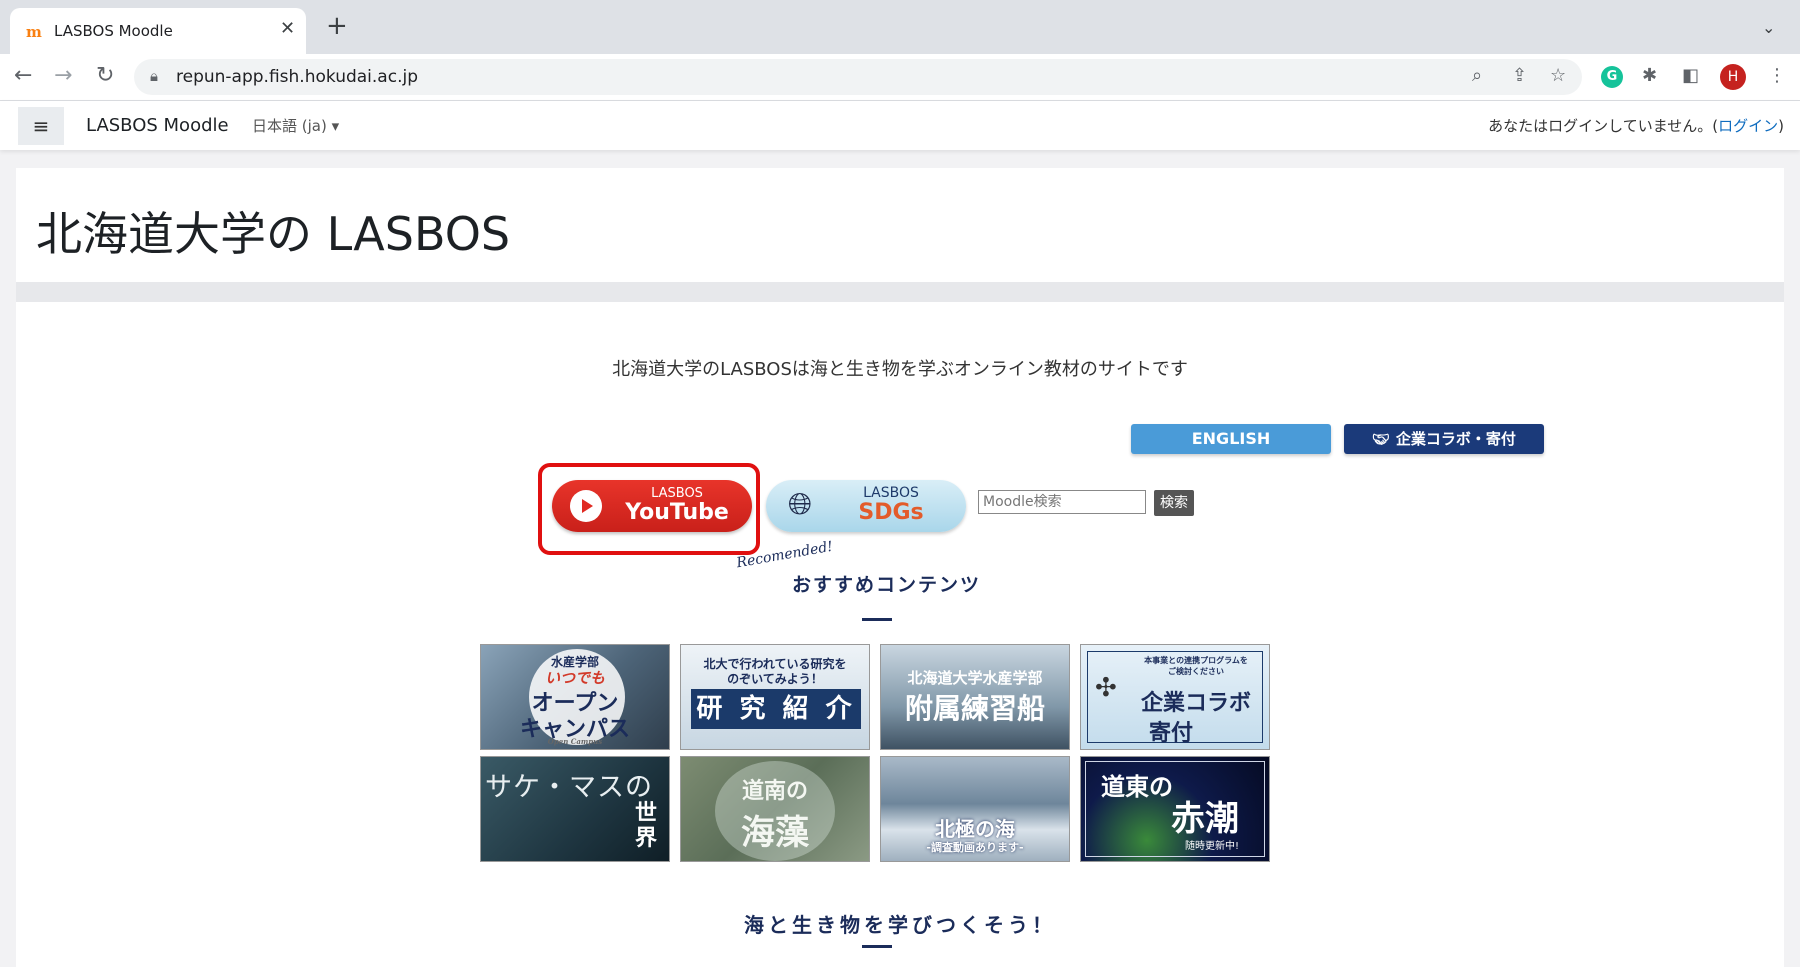 This screenshot has height=967, width=1800. What do you see at coordinates (287, 28) in the screenshot?
I see `close-icon: ✕` at bounding box center [287, 28].